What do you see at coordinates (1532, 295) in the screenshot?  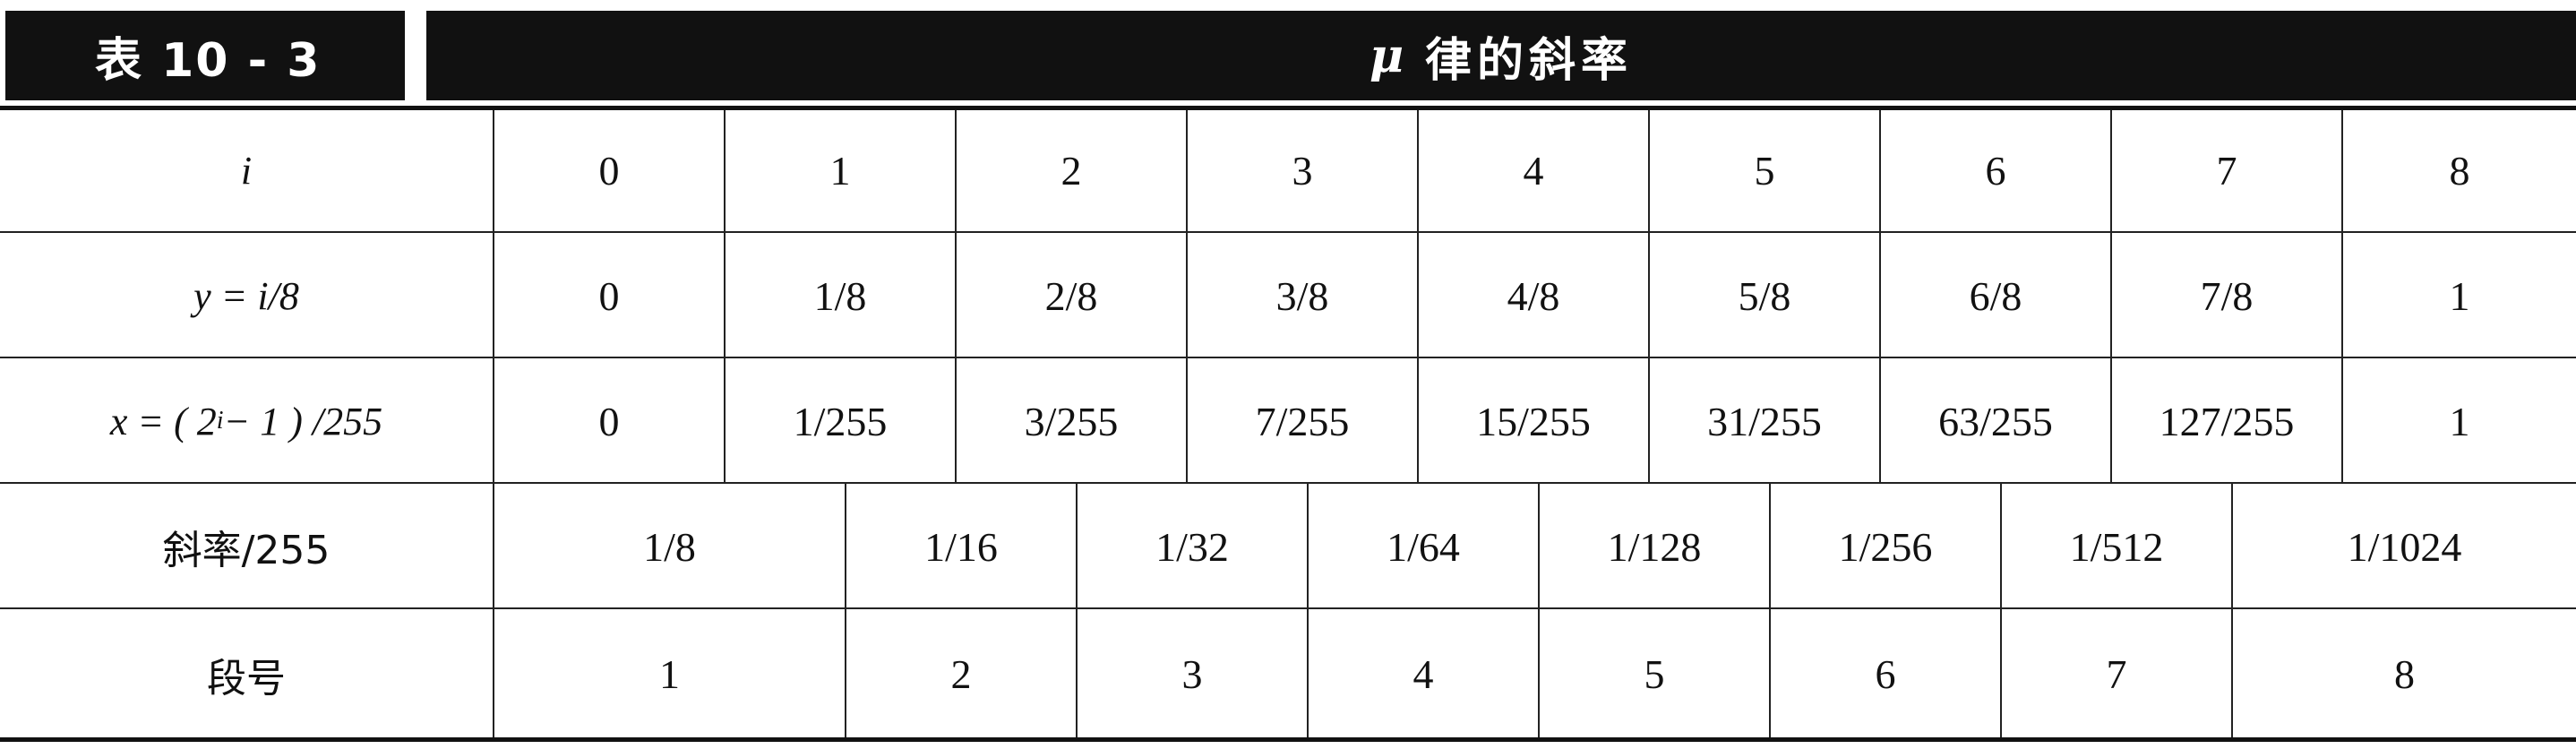 I see `table-cell: 4/8` at bounding box center [1532, 295].